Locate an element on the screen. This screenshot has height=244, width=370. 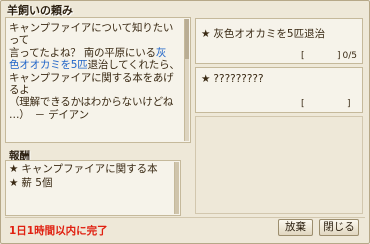
reward-scroll-thumb is located at coordinates (177, 188).